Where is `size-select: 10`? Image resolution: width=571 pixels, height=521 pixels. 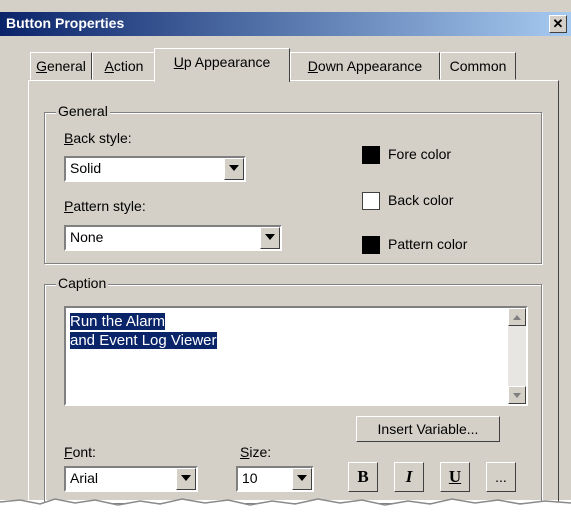
size-select: 10 is located at coordinates (275, 479).